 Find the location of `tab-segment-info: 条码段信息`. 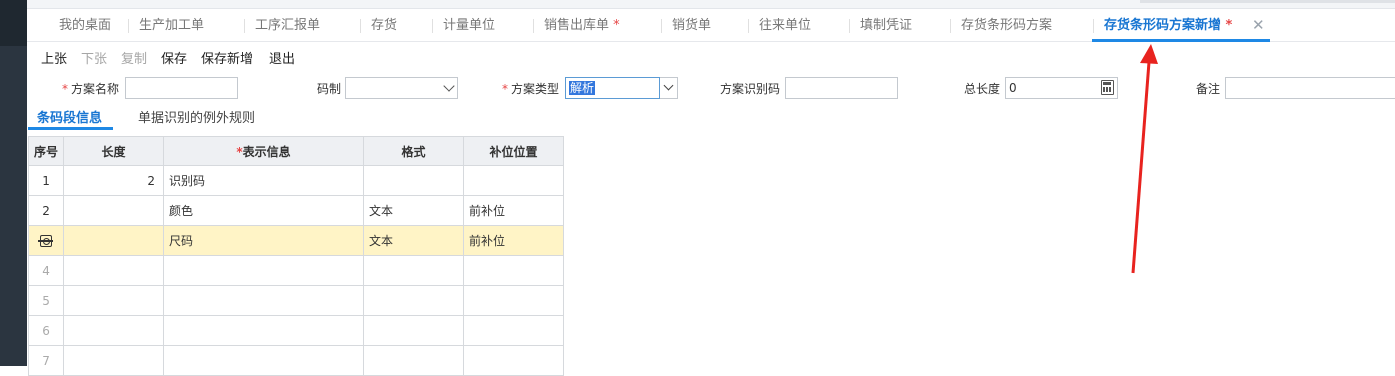

tab-segment-info: 条码段信息 is located at coordinates (71, 118).